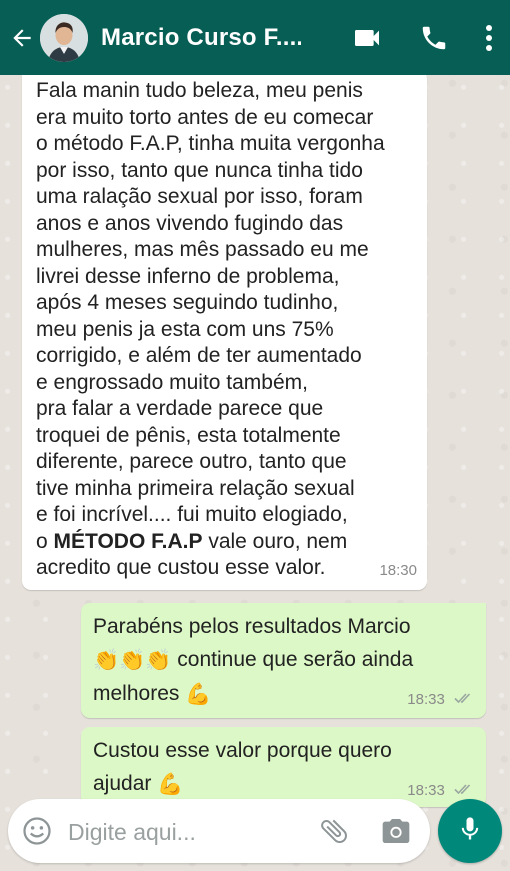 The width and height of the screenshot is (510, 871). What do you see at coordinates (489, 38) in the screenshot?
I see `more-vert-icon` at bounding box center [489, 38].